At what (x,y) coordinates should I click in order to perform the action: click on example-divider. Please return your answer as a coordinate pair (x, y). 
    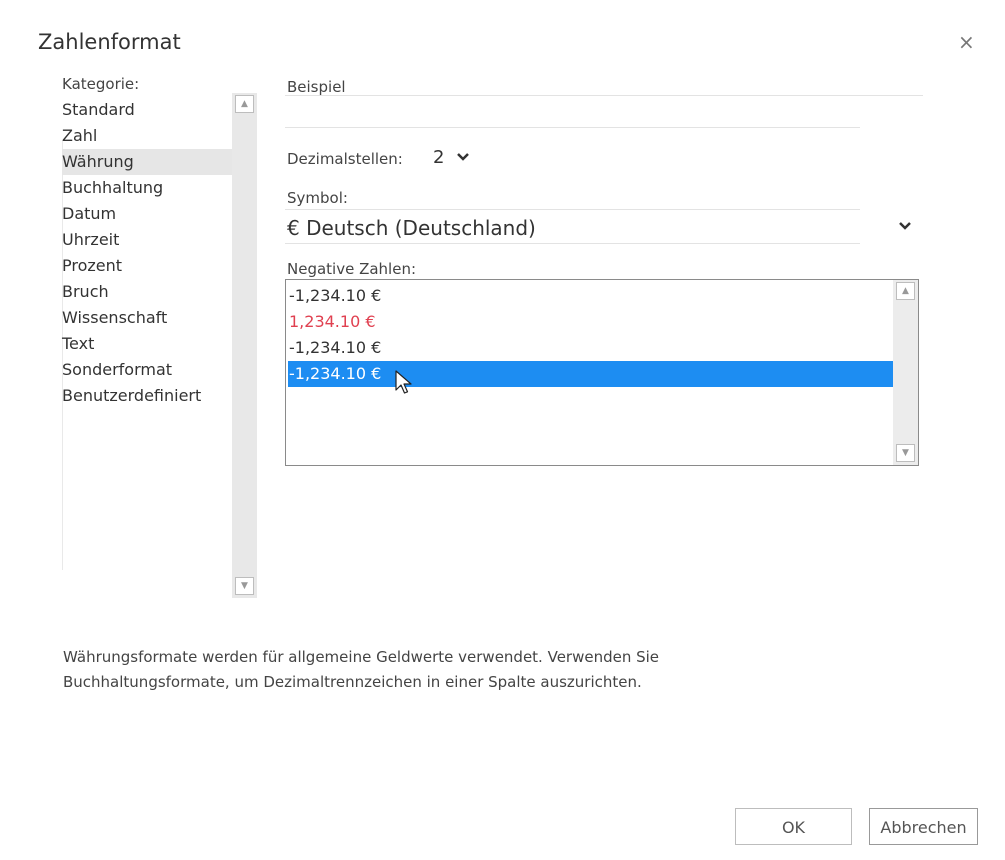
    Looking at the image, I should click on (604, 95).